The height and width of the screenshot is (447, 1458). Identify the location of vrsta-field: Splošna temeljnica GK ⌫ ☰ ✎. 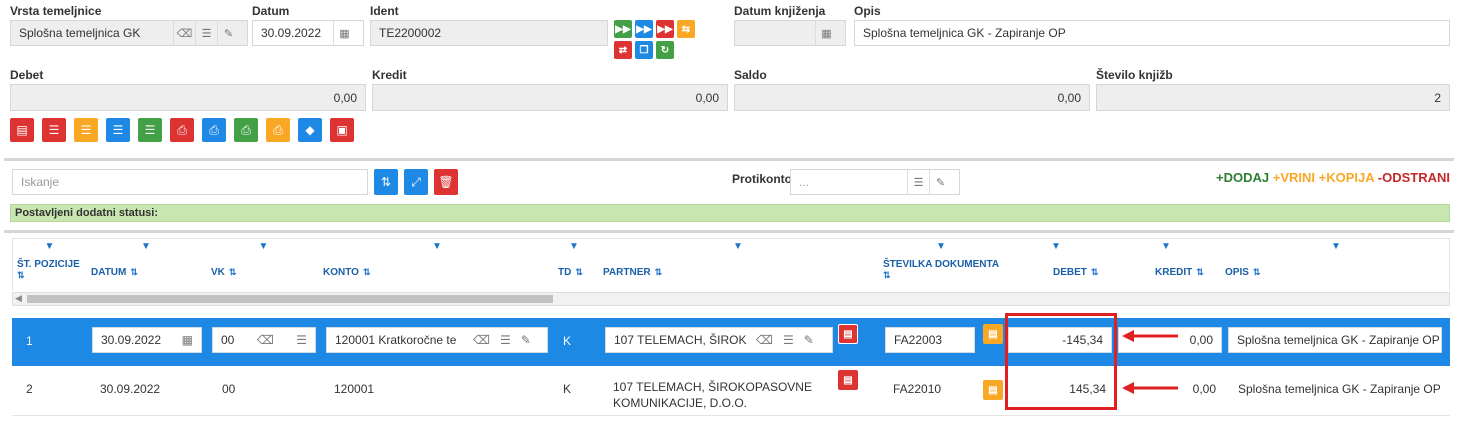
(129, 33).